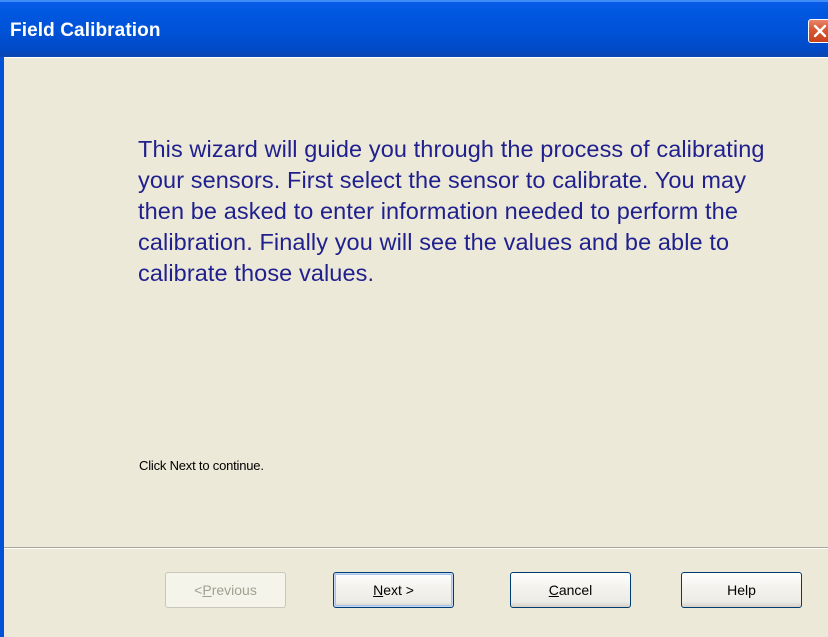  Describe the element at coordinates (414, 28) in the screenshot. I see `title-bar: Field Calibration` at that location.